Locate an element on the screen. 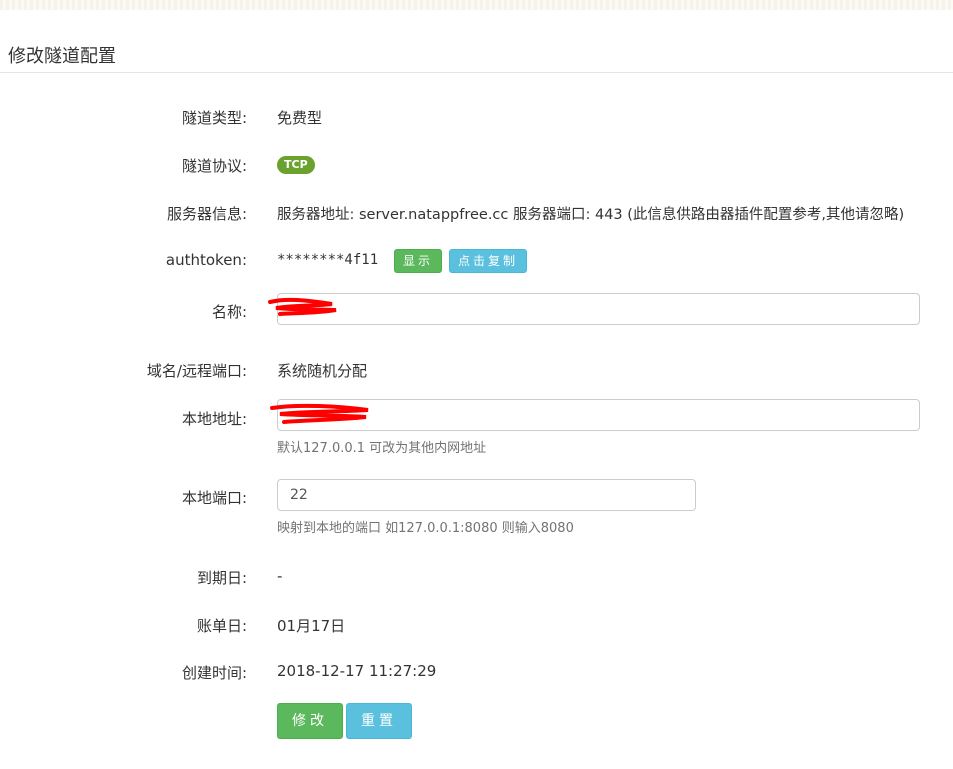 The height and width of the screenshot is (769, 953). title-divider is located at coordinates (476, 72).